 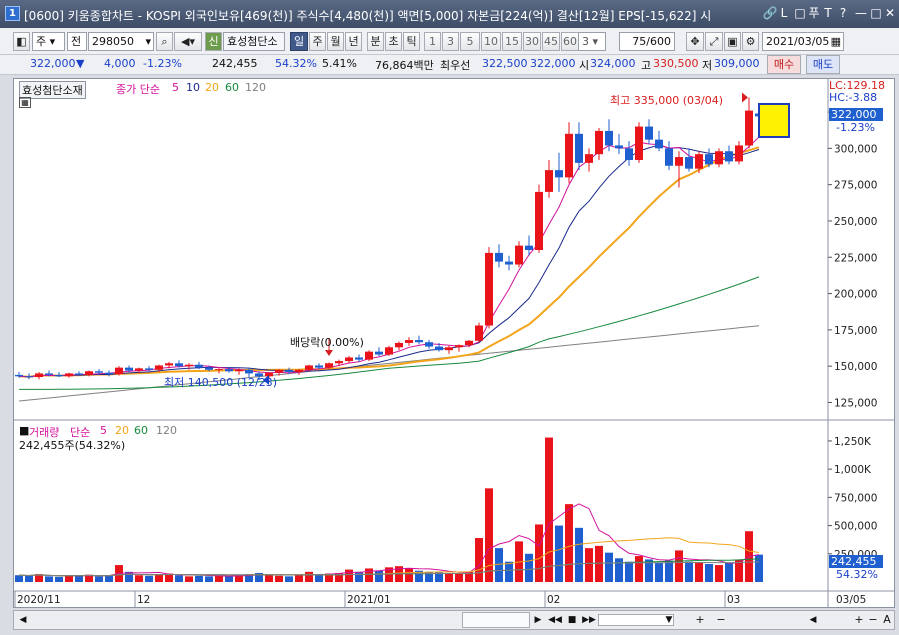 I want to click on zoom-out-icon: −, so click(x=721, y=620).